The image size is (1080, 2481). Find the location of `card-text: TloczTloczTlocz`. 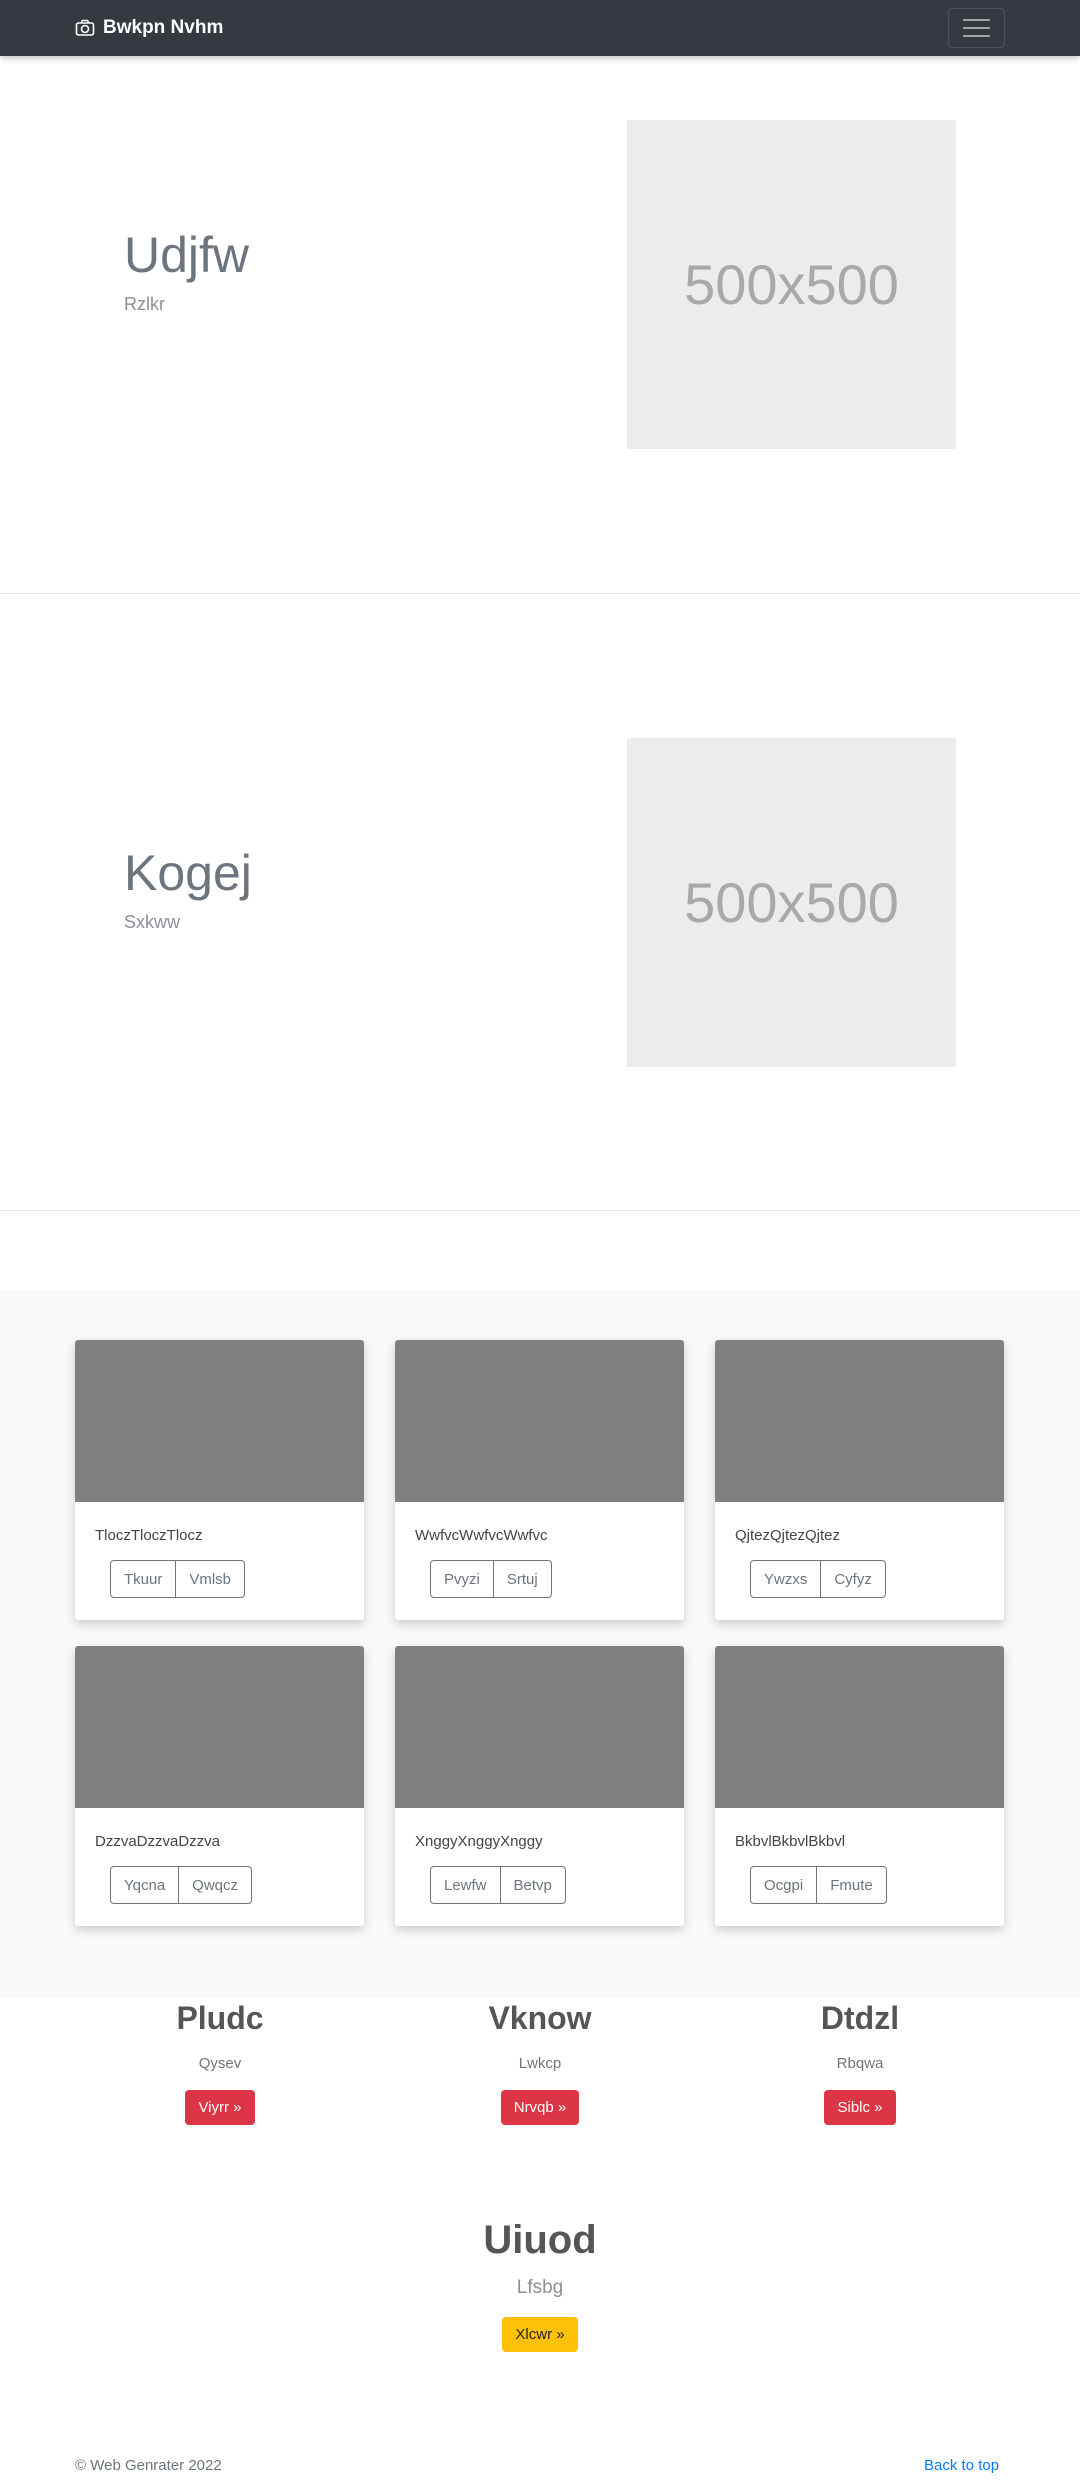

card-text: TloczTloczTlocz is located at coordinates (149, 1535).